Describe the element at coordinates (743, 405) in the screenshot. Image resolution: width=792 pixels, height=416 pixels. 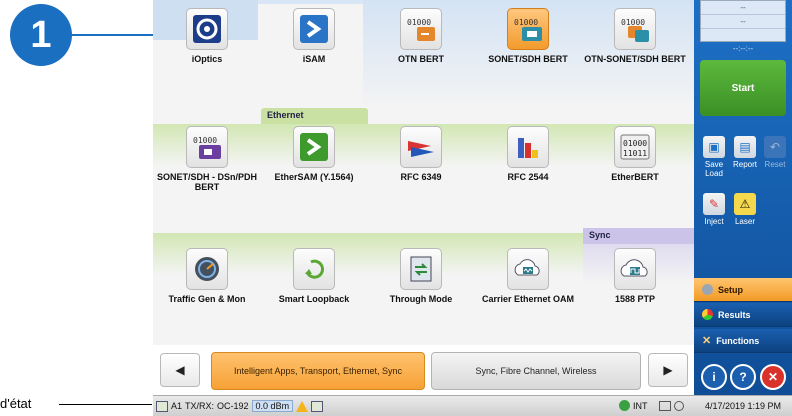
I see `status-datetime: 4/17/2019 1:19 PM` at that location.